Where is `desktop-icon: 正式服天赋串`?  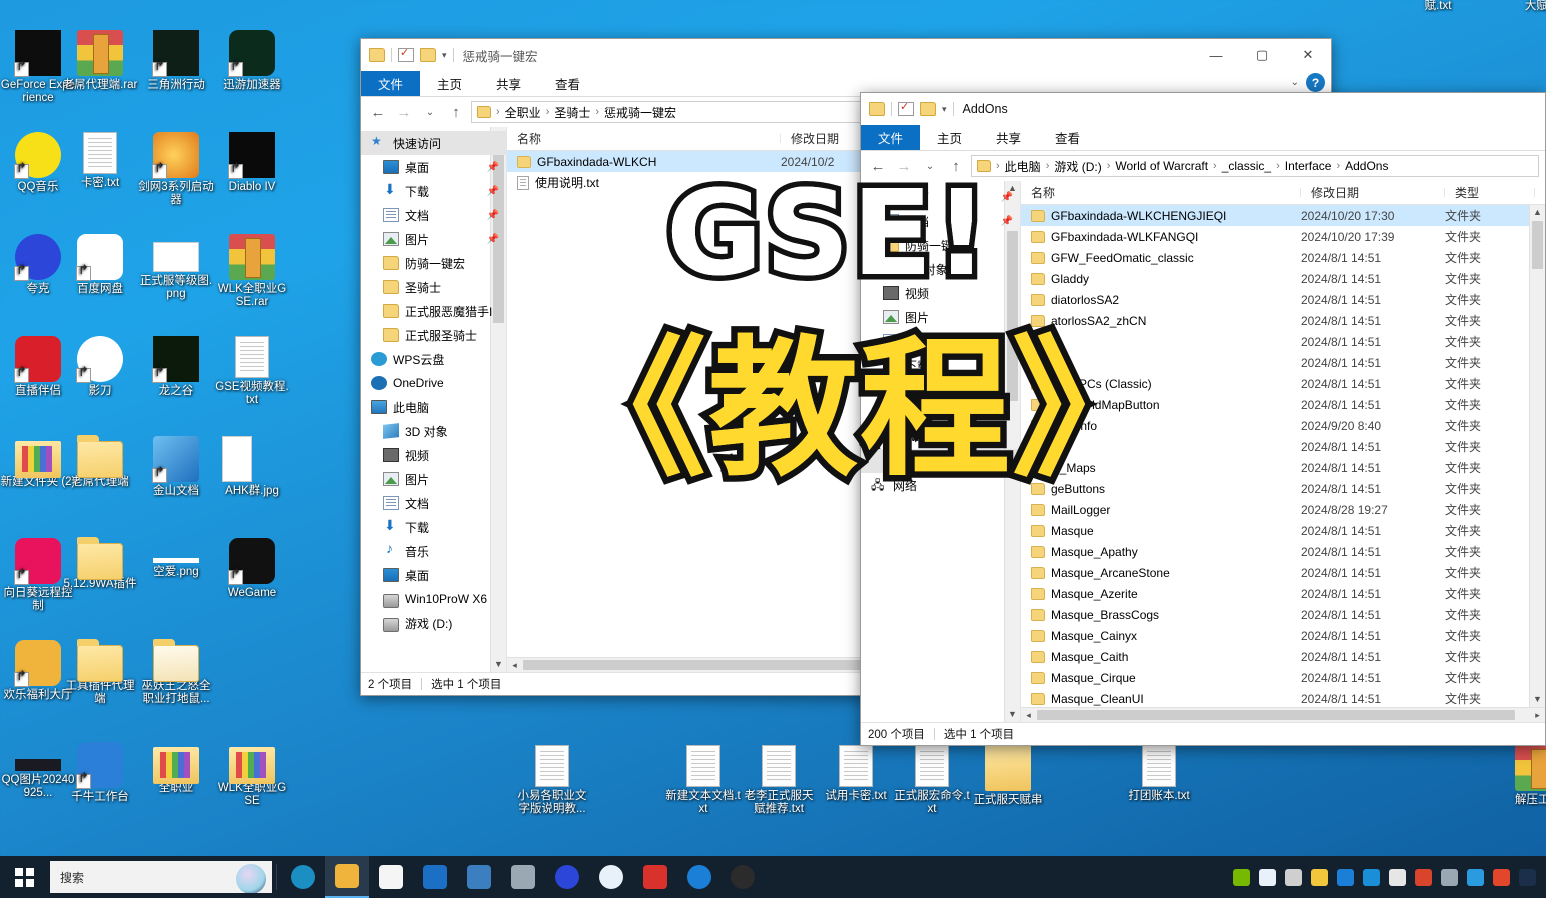
desktop-icon: 正式服天赋串 is located at coordinates (1008, 776).